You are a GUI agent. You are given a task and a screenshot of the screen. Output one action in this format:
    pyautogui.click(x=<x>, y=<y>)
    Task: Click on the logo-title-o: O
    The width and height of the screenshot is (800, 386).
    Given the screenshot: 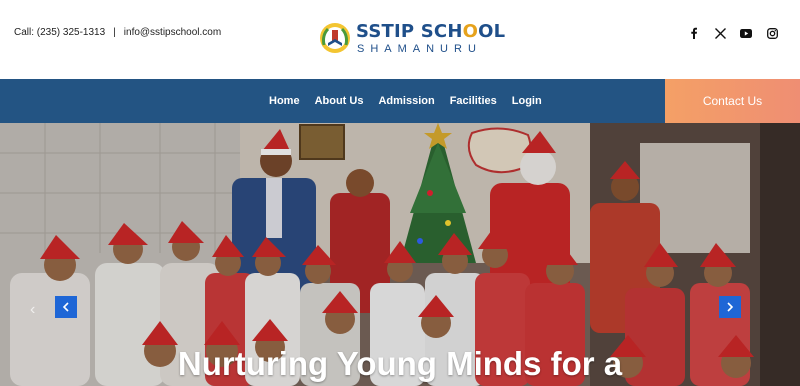 What is the action you would take?
    pyautogui.click(x=470, y=31)
    